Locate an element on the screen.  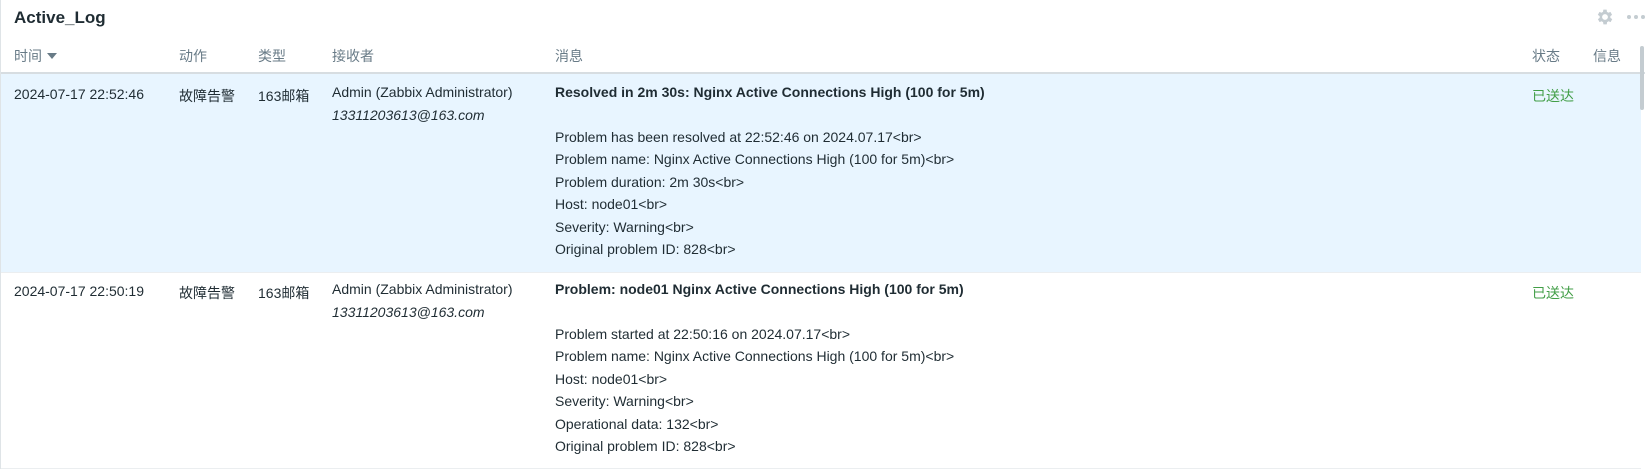
column-header-message: 消息 is located at coordinates (569, 56).